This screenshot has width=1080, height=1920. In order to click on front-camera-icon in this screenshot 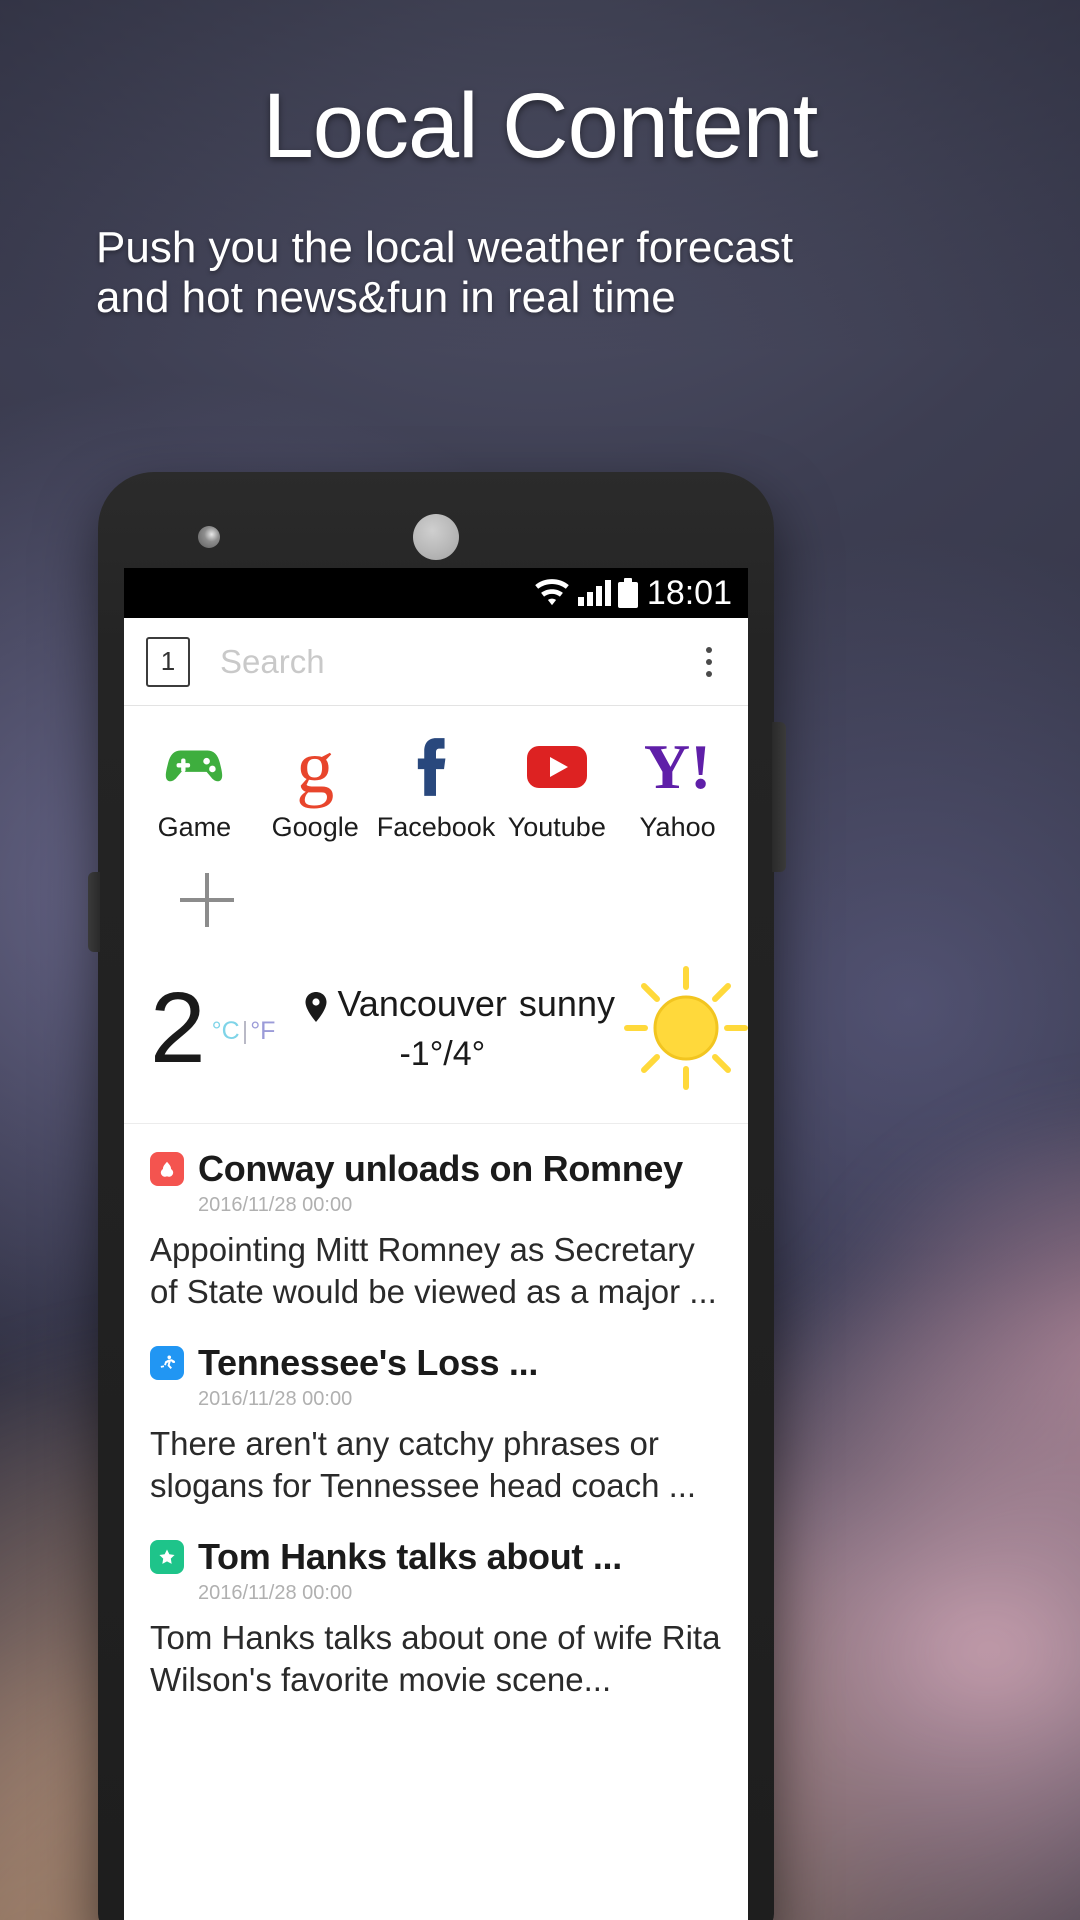, I will do `click(209, 537)`.